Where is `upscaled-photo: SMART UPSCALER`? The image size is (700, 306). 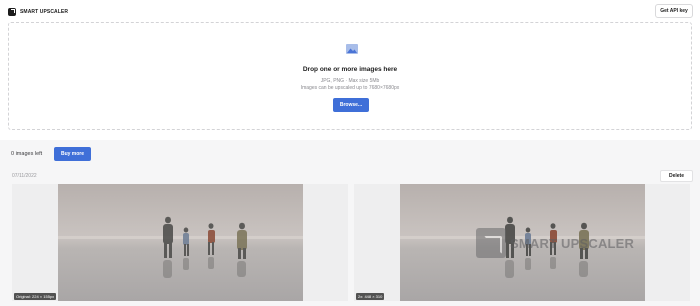 upscaled-photo: SMART UPSCALER is located at coordinates (522, 242).